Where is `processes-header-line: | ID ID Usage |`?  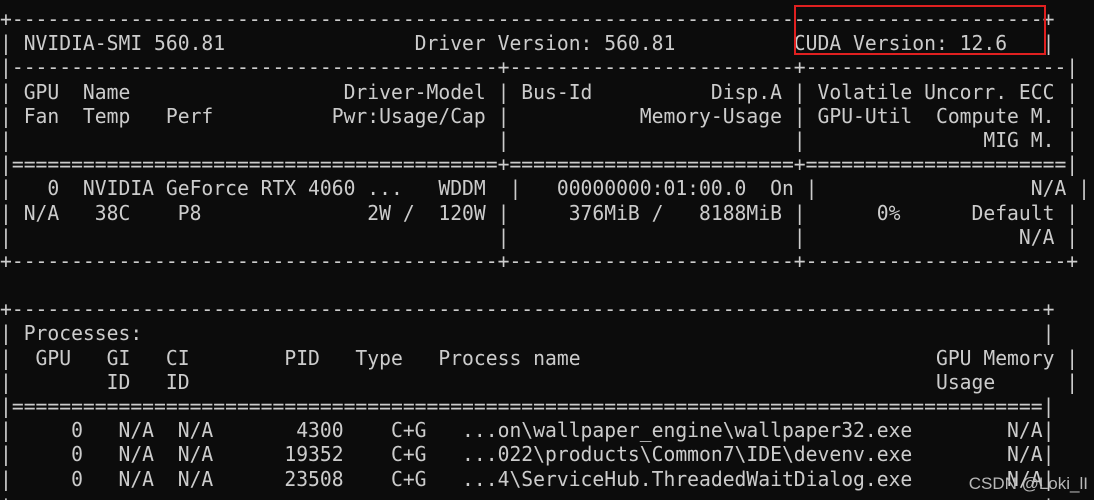
processes-header-line: | ID ID Usage | is located at coordinates (539, 381).